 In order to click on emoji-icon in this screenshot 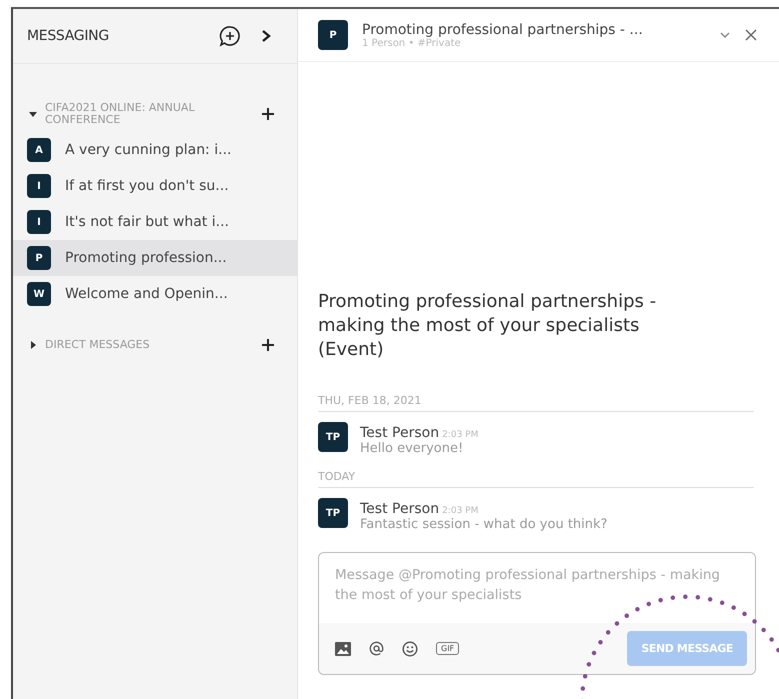, I will do `click(410, 648)`.